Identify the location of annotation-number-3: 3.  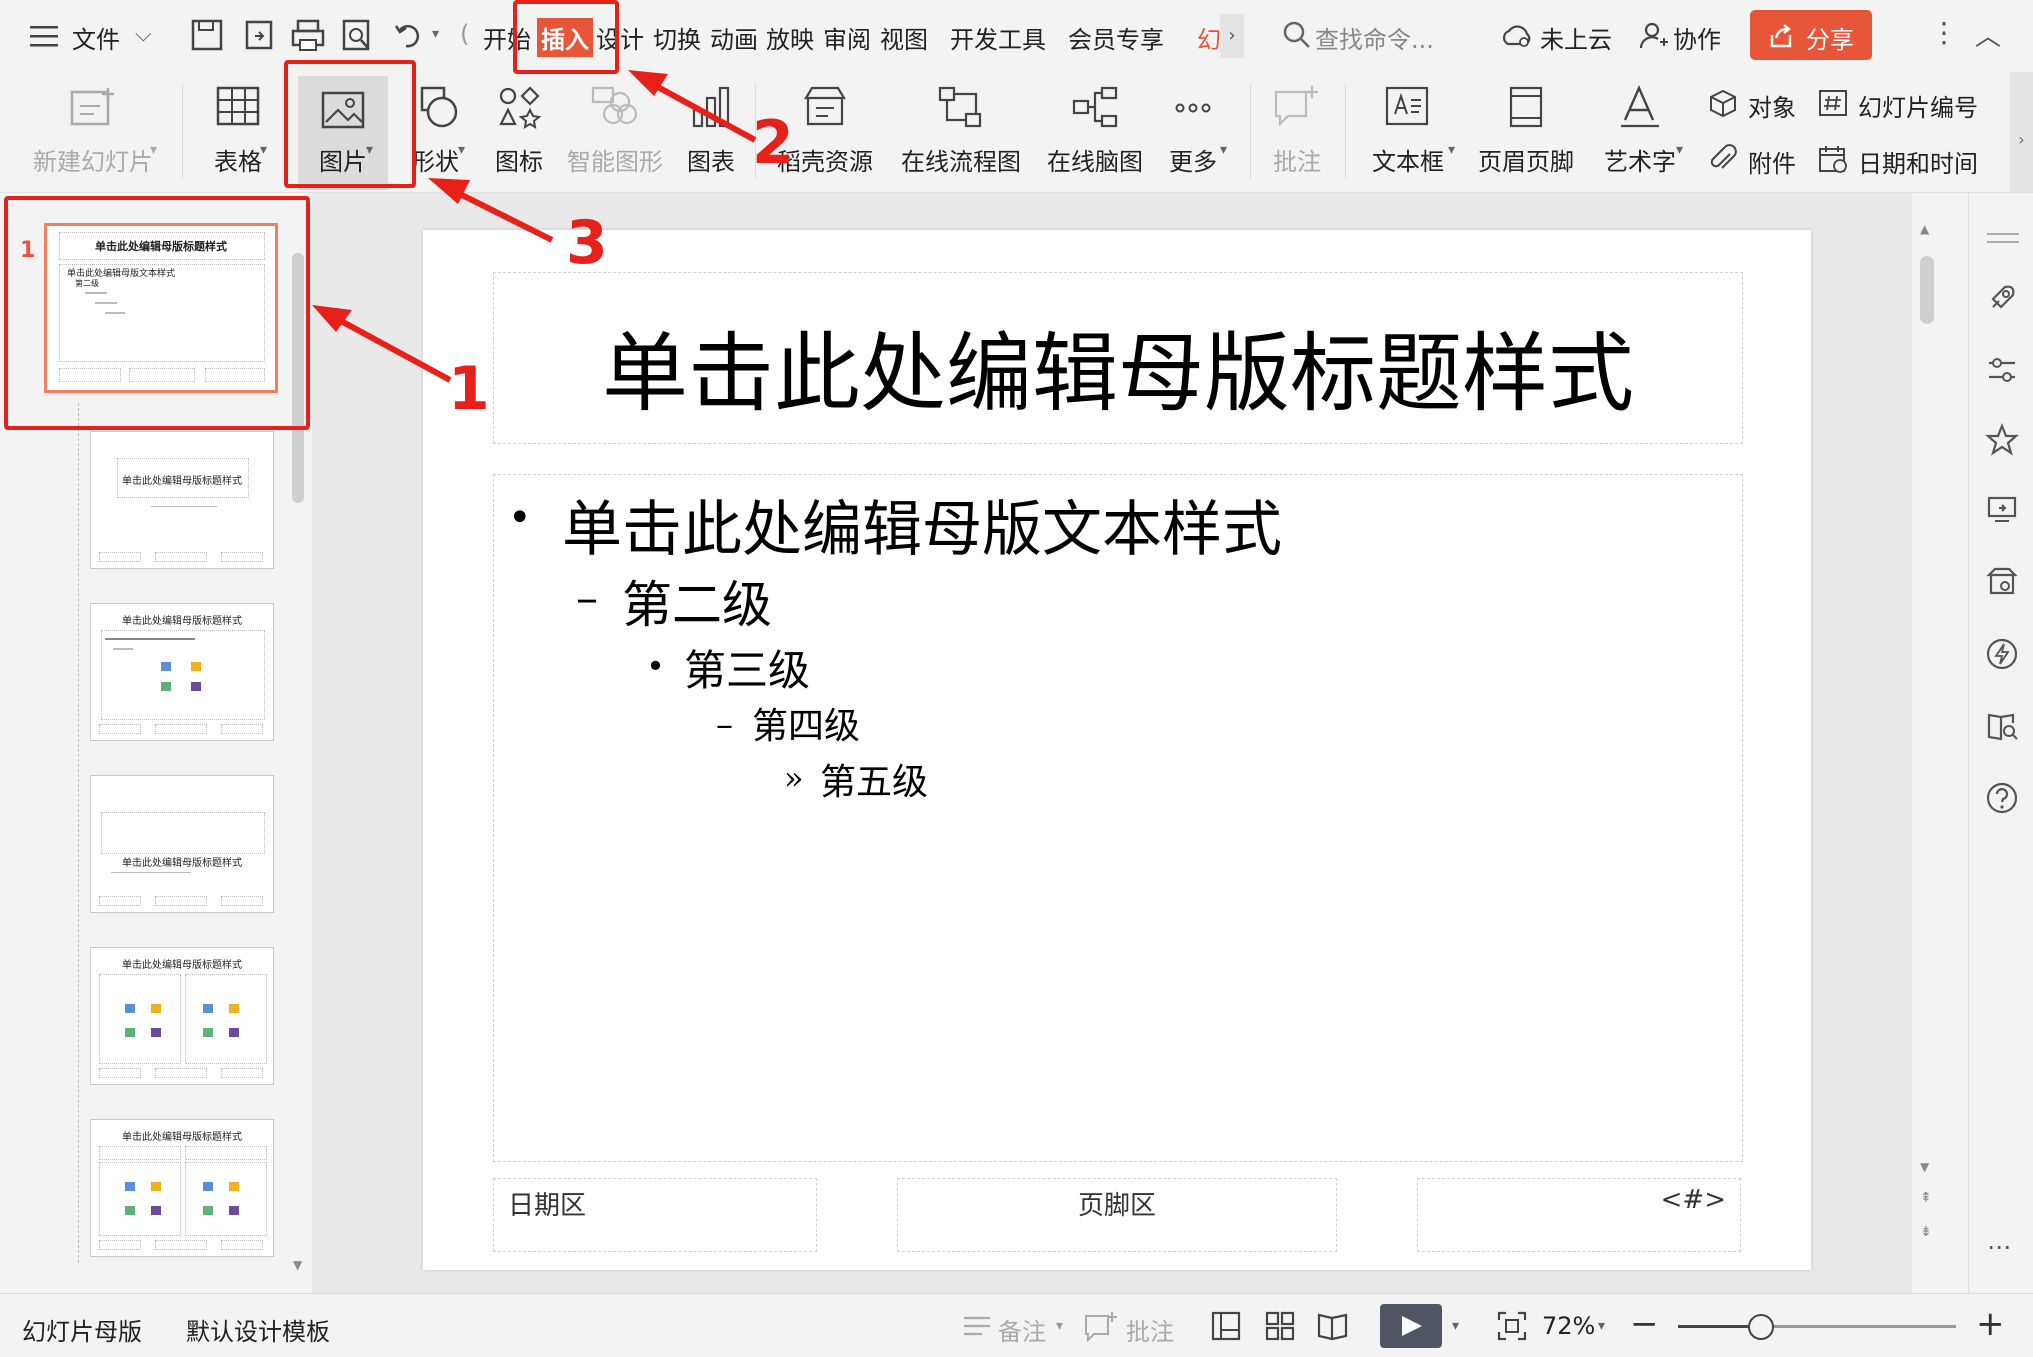
(587, 243).